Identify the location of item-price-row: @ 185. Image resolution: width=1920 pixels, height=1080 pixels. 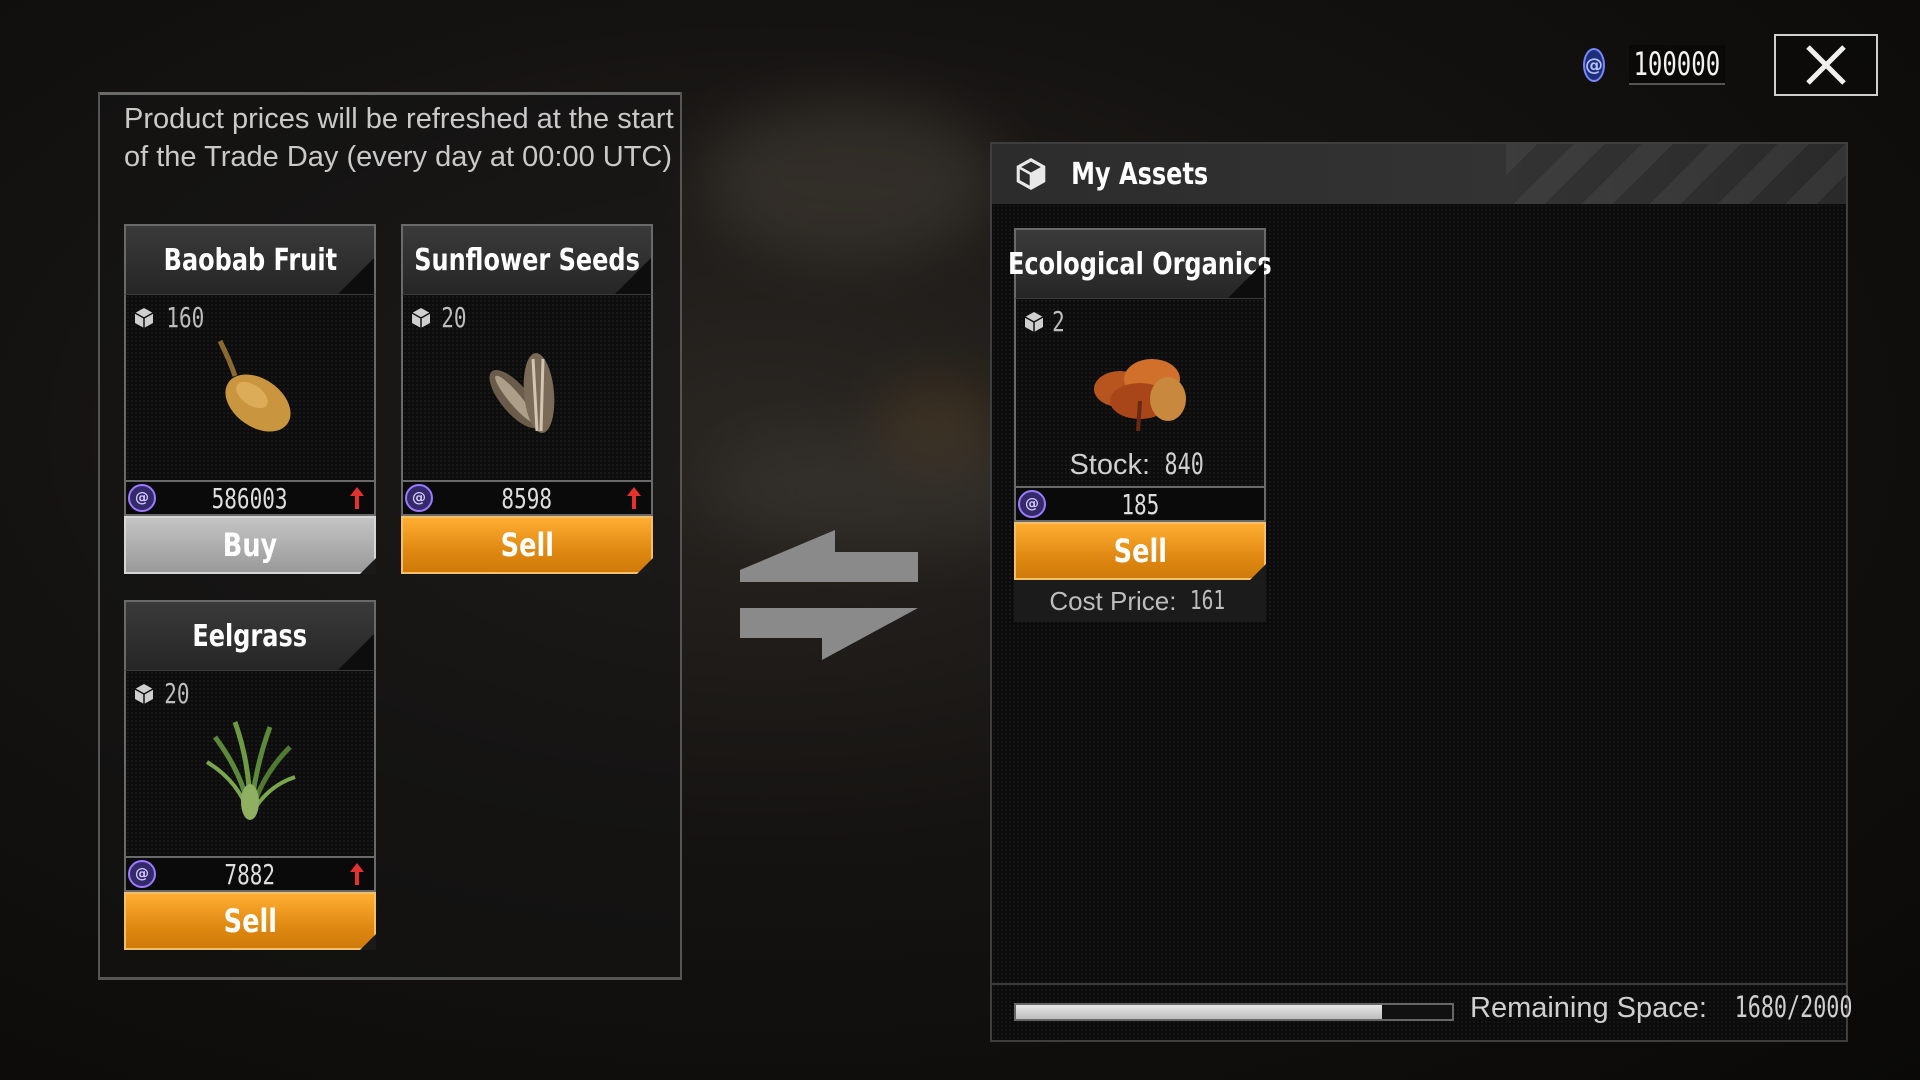
(1140, 505).